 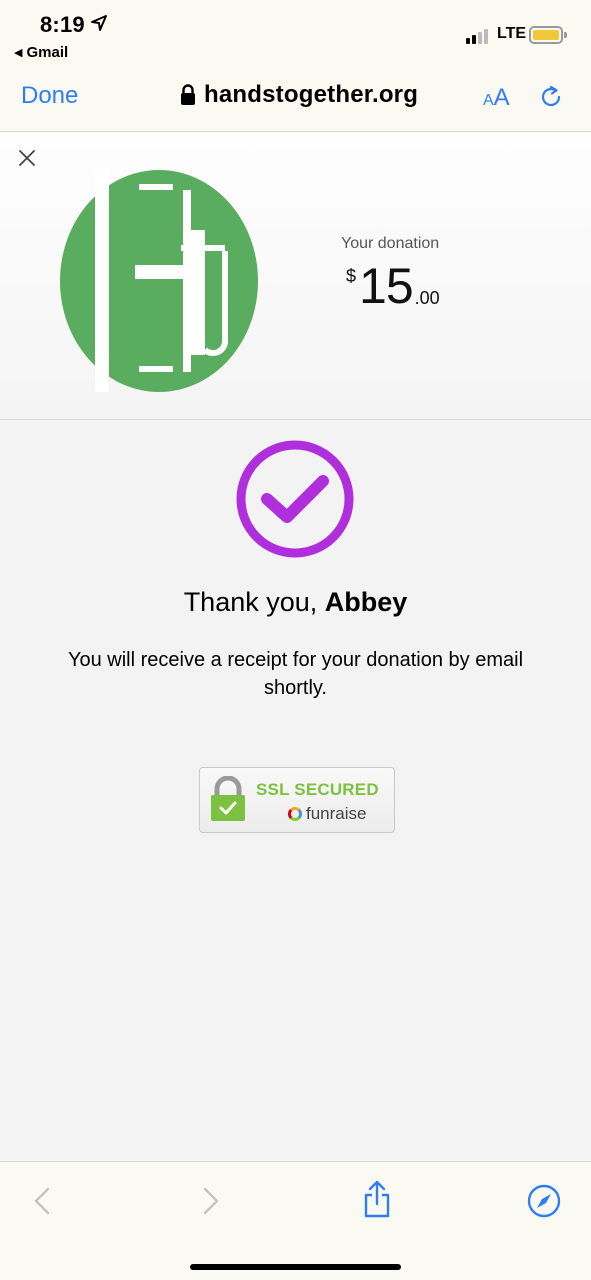 What do you see at coordinates (386, 286) in the screenshot?
I see `amount-whole: 15` at bounding box center [386, 286].